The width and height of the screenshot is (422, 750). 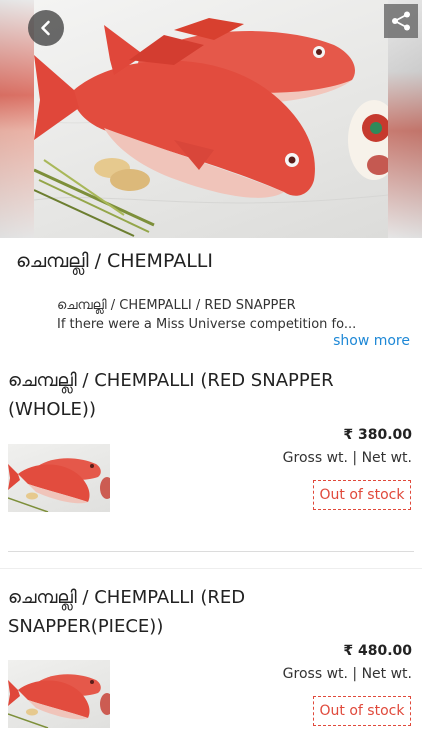 I want to click on share-button, so click(x=401, y=21).